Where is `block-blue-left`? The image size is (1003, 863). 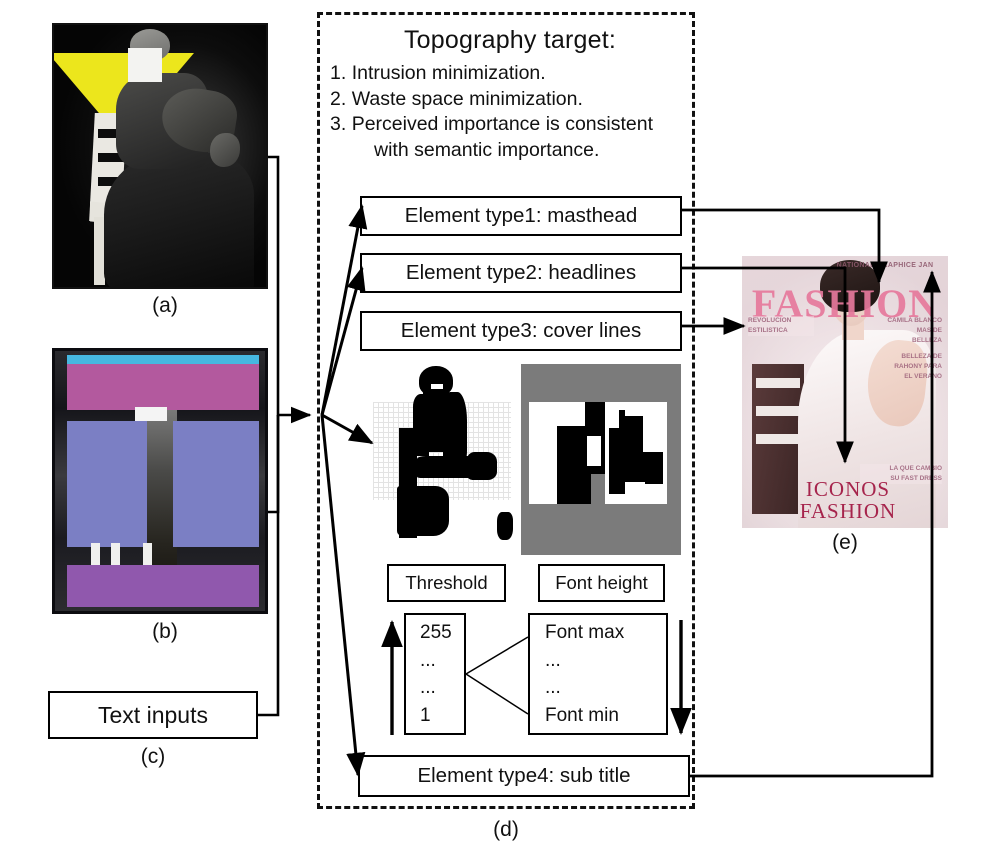 block-blue-left is located at coordinates (107, 484).